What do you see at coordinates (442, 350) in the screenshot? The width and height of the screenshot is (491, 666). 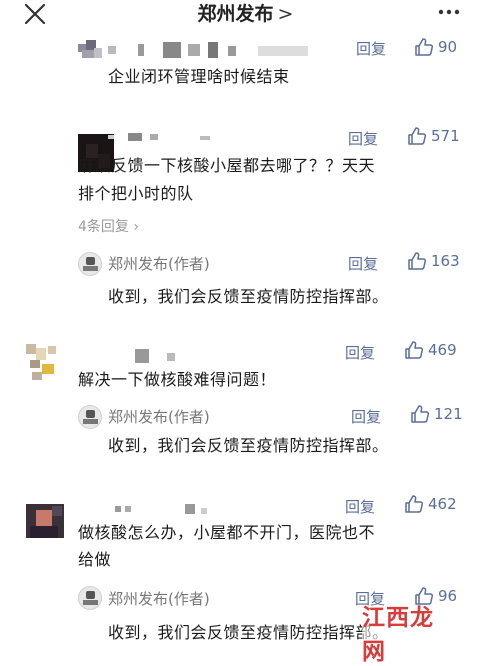 I see `like-count: 469` at bounding box center [442, 350].